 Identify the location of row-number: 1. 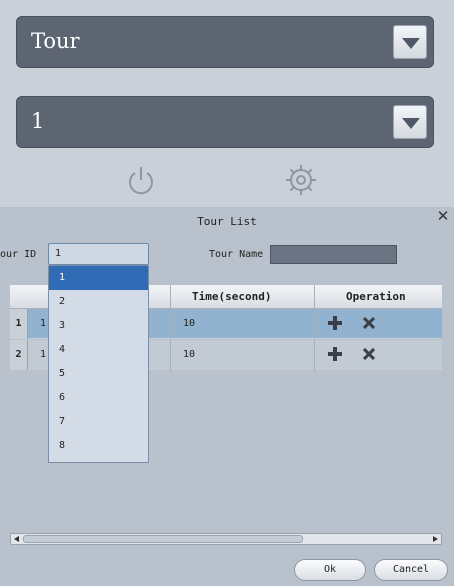
(19, 324).